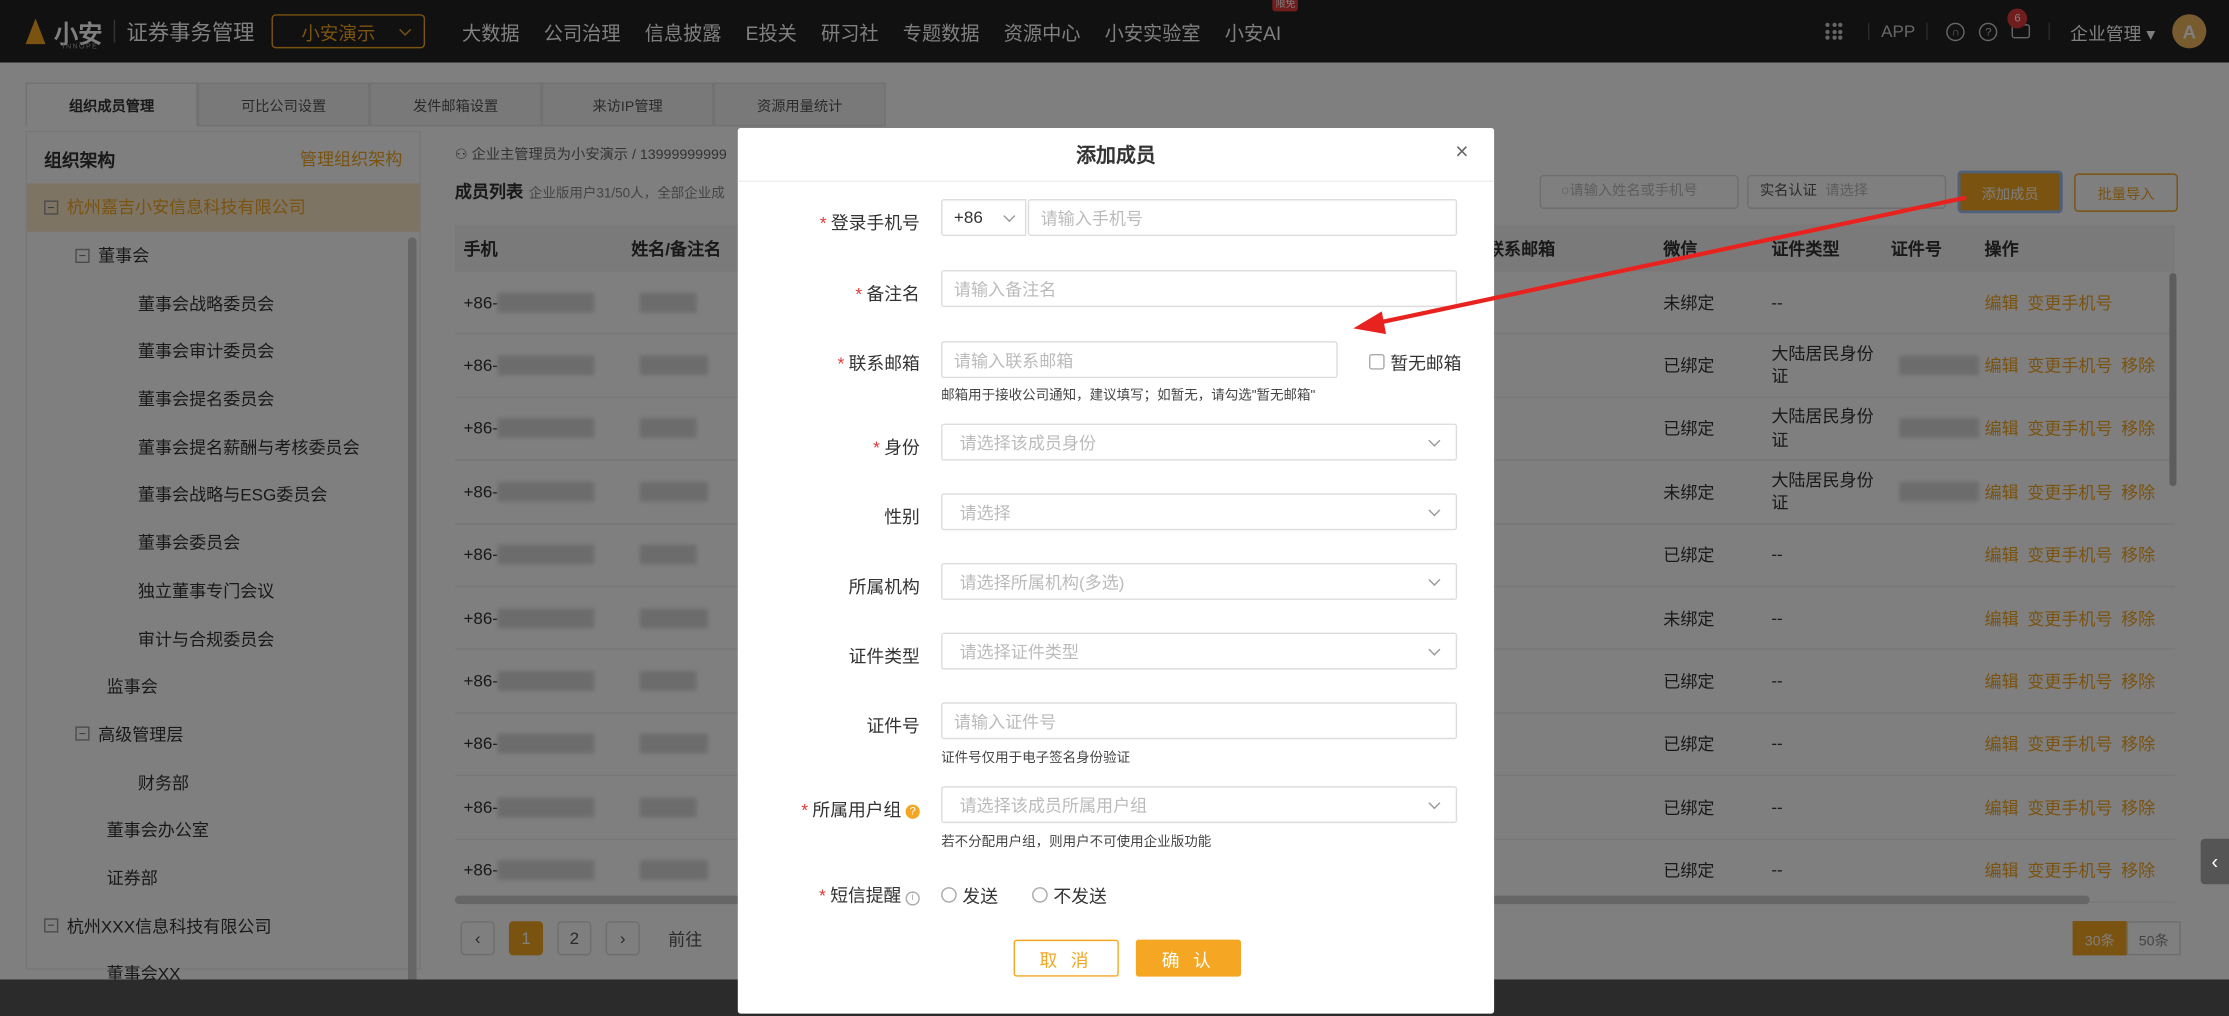 This screenshot has height=1016, width=2229. Describe the element at coordinates (869, 223) in the screenshot. I see `phone-label: * 登录手机号` at that location.